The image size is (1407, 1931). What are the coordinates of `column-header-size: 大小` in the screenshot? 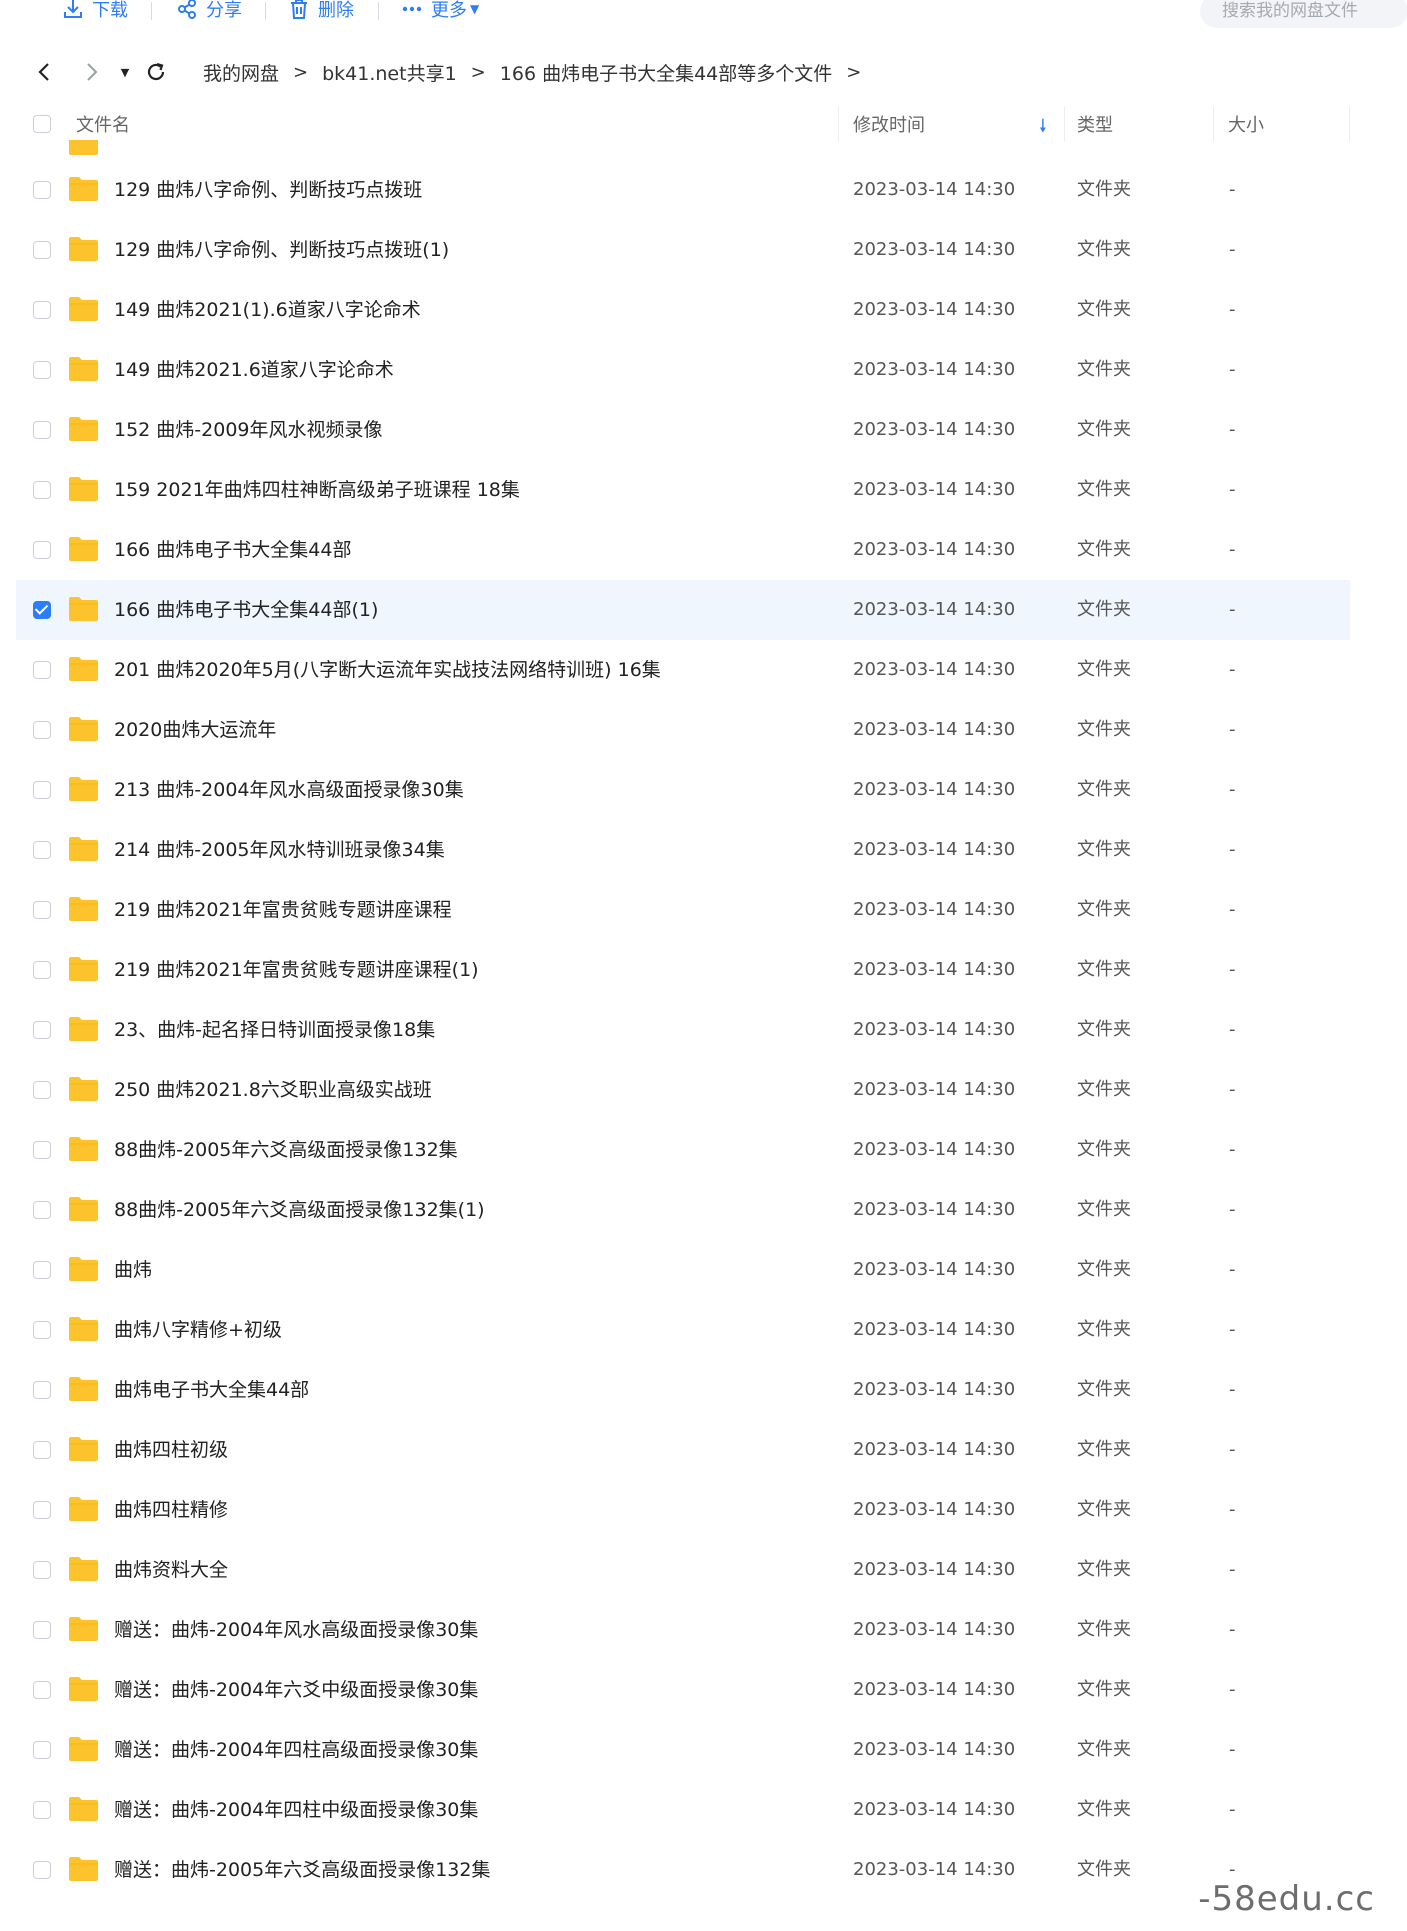 It's located at (1246, 124).